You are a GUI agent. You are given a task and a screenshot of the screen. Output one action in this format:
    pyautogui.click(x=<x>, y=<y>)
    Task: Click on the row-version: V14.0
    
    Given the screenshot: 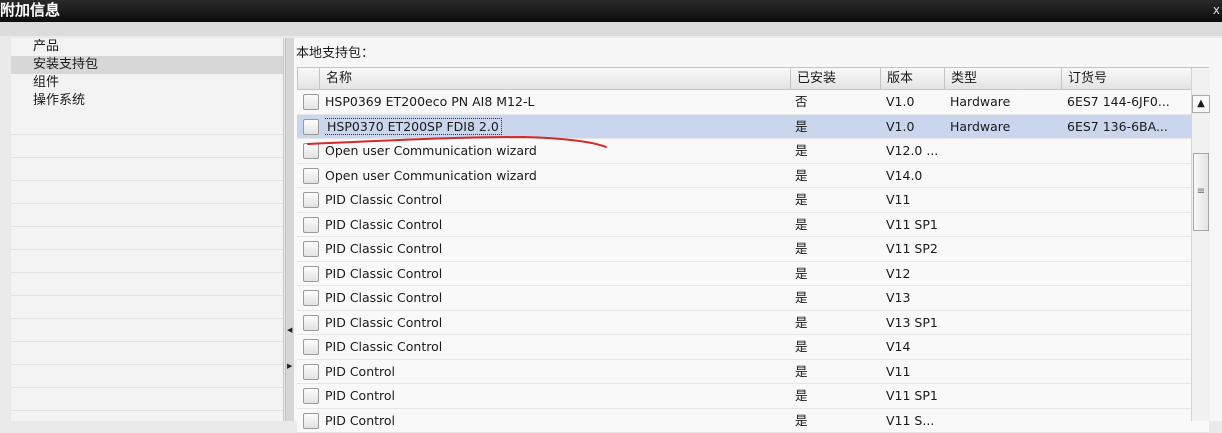 What is the action you would take?
    pyautogui.click(x=916, y=175)
    